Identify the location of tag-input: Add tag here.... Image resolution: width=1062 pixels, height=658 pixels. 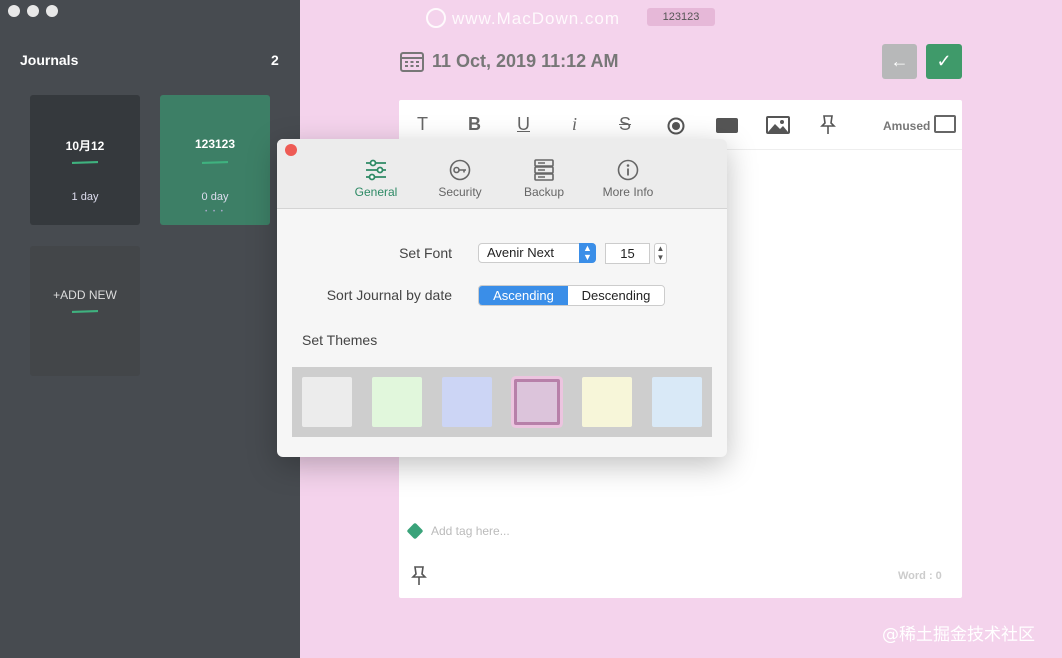
(458, 531).